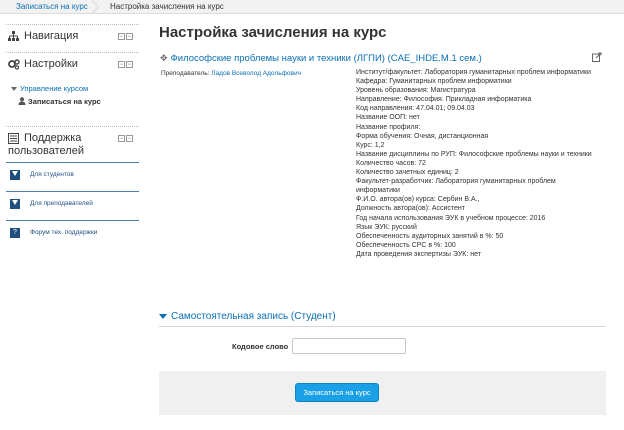  What do you see at coordinates (52, 174) in the screenshot?
I see `support-item-students-label: Для студентов` at bounding box center [52, 174].